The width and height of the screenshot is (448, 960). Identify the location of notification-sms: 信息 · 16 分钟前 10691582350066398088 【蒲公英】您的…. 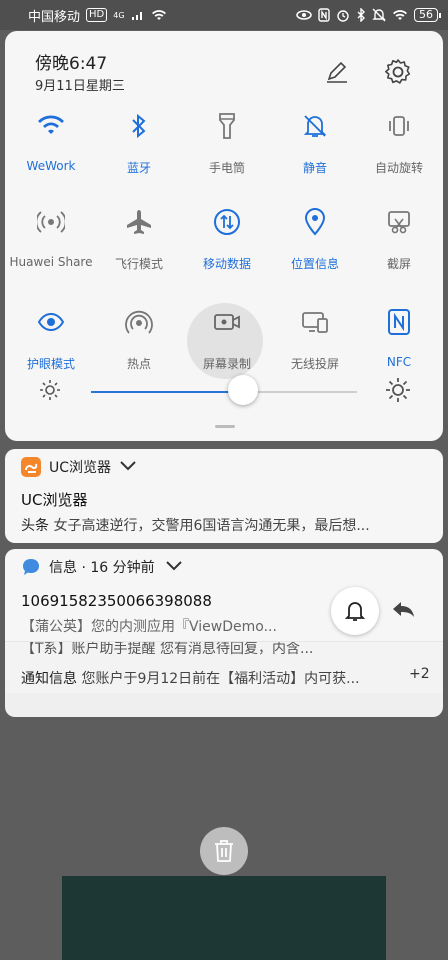
(224, 595).